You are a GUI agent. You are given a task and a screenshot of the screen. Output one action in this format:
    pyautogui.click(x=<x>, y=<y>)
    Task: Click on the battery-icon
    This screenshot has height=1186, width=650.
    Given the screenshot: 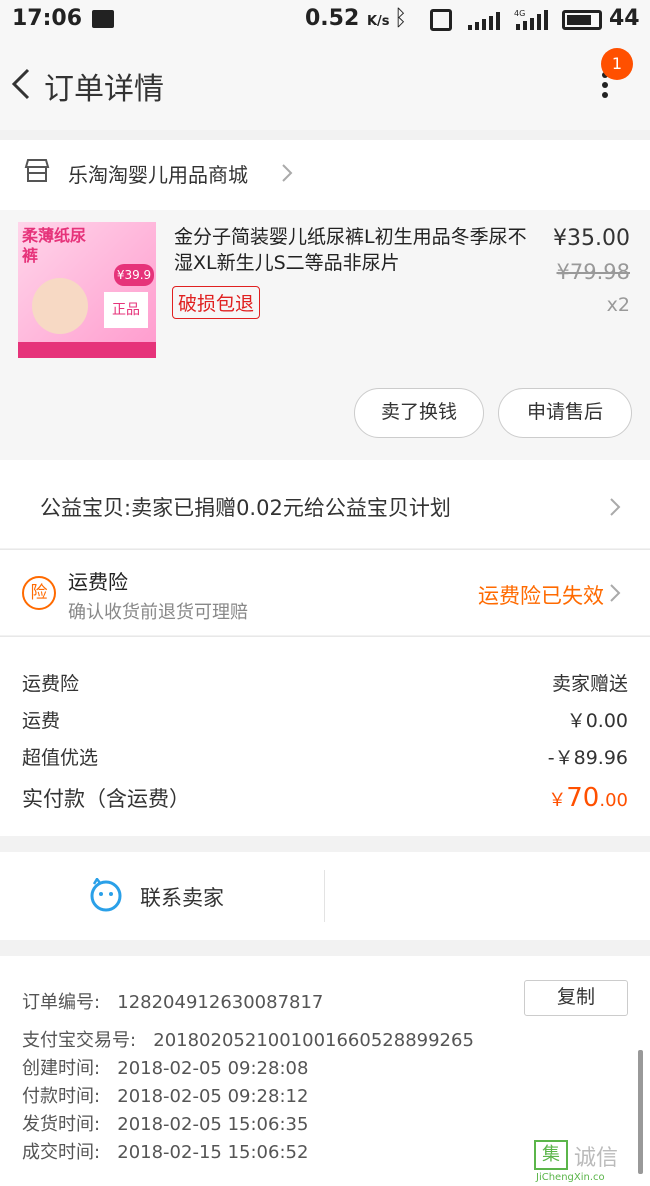 What is the action you would take?
    pyautogui.click(x=582, y=20)
    